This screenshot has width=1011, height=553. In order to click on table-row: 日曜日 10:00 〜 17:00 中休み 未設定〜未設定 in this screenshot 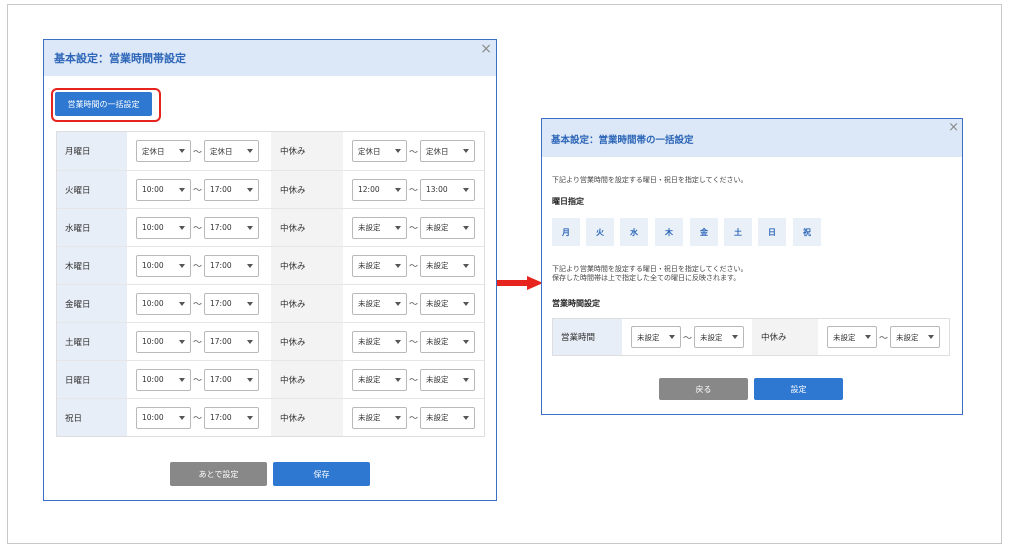, I will do `click(270, 379)`.